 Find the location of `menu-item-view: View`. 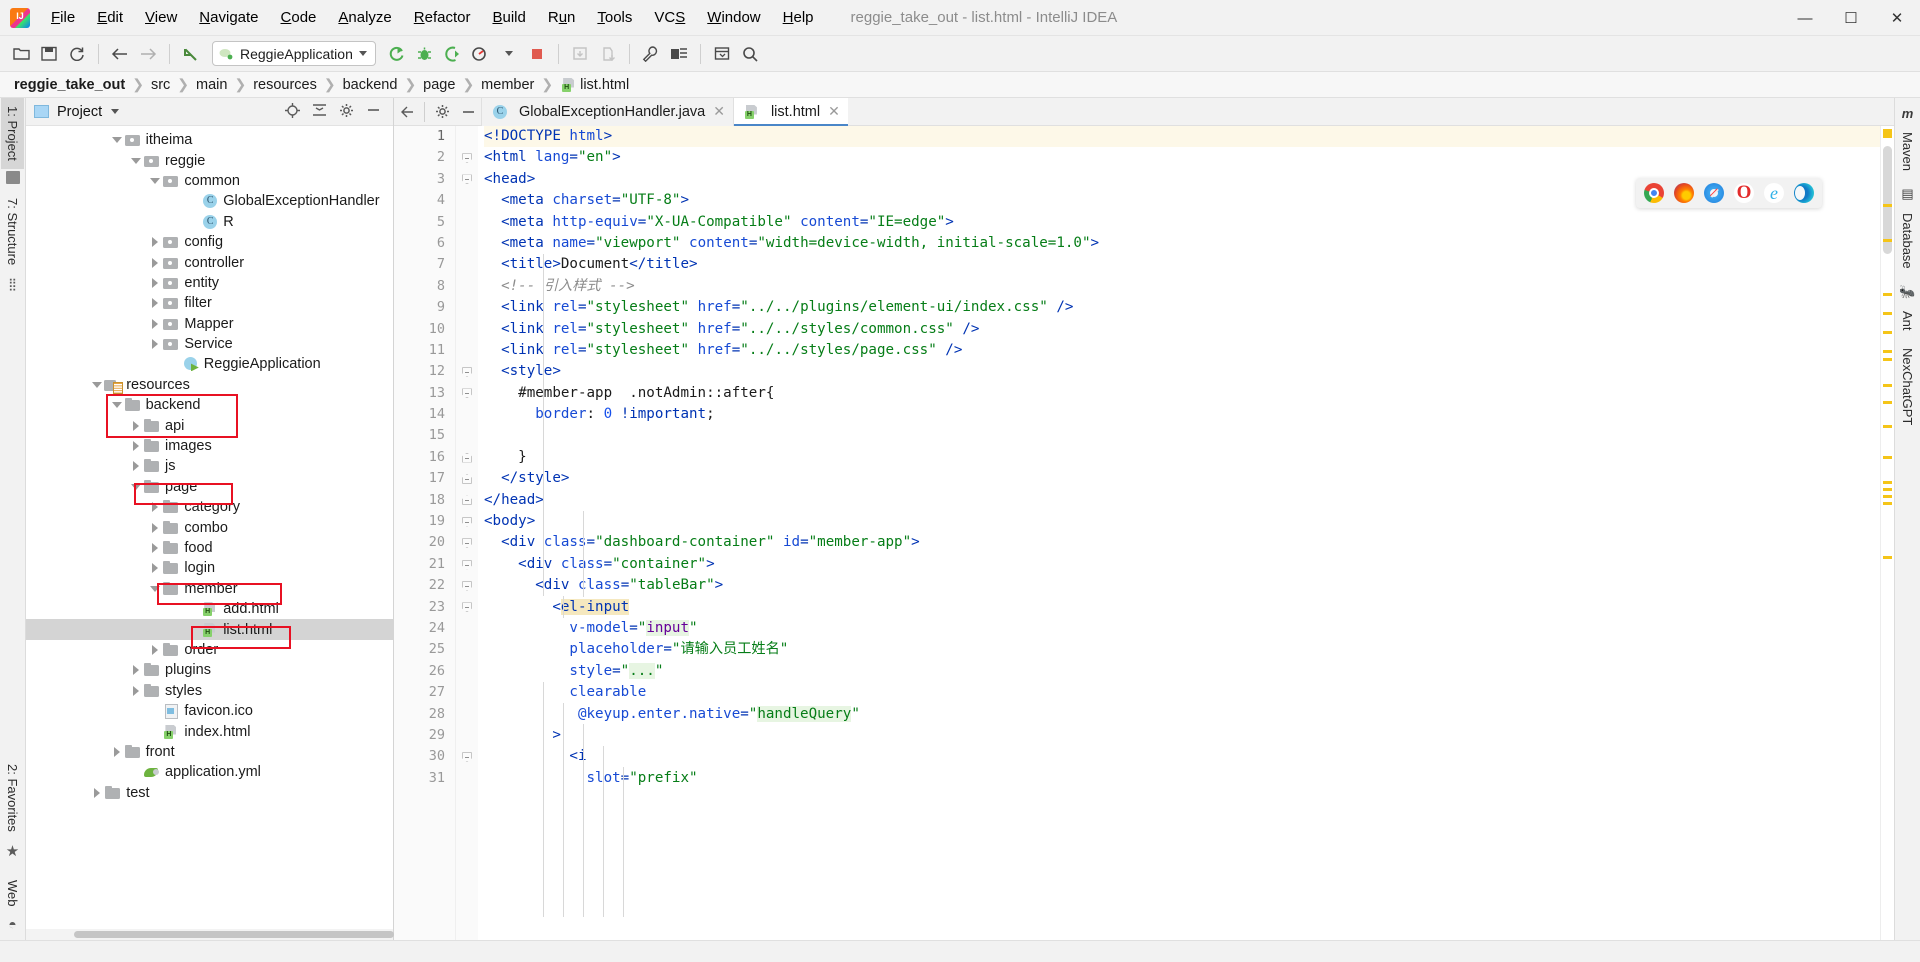

menu-item-view: View is located at coordinates (161, 18).